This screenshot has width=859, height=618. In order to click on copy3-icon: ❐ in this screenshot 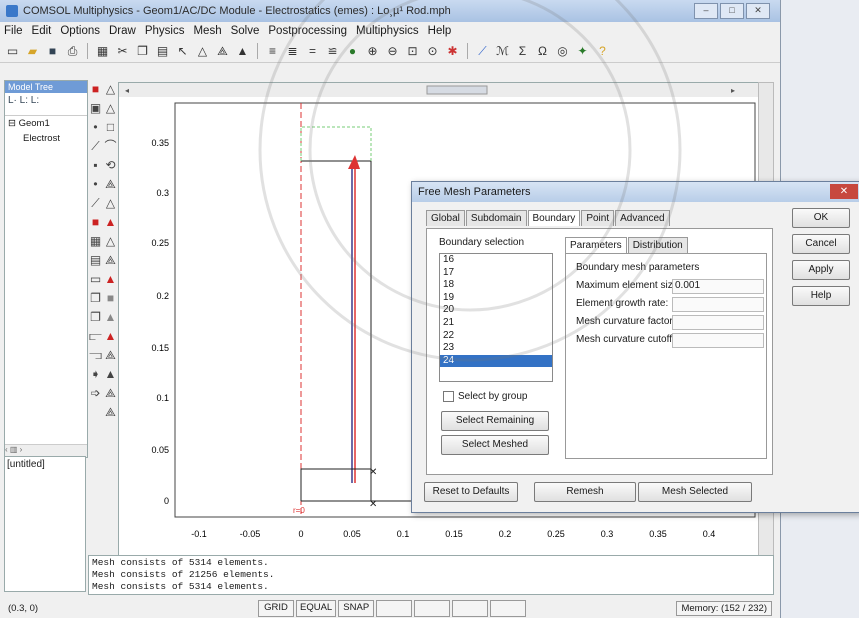, I will do `click(95, 317)`.